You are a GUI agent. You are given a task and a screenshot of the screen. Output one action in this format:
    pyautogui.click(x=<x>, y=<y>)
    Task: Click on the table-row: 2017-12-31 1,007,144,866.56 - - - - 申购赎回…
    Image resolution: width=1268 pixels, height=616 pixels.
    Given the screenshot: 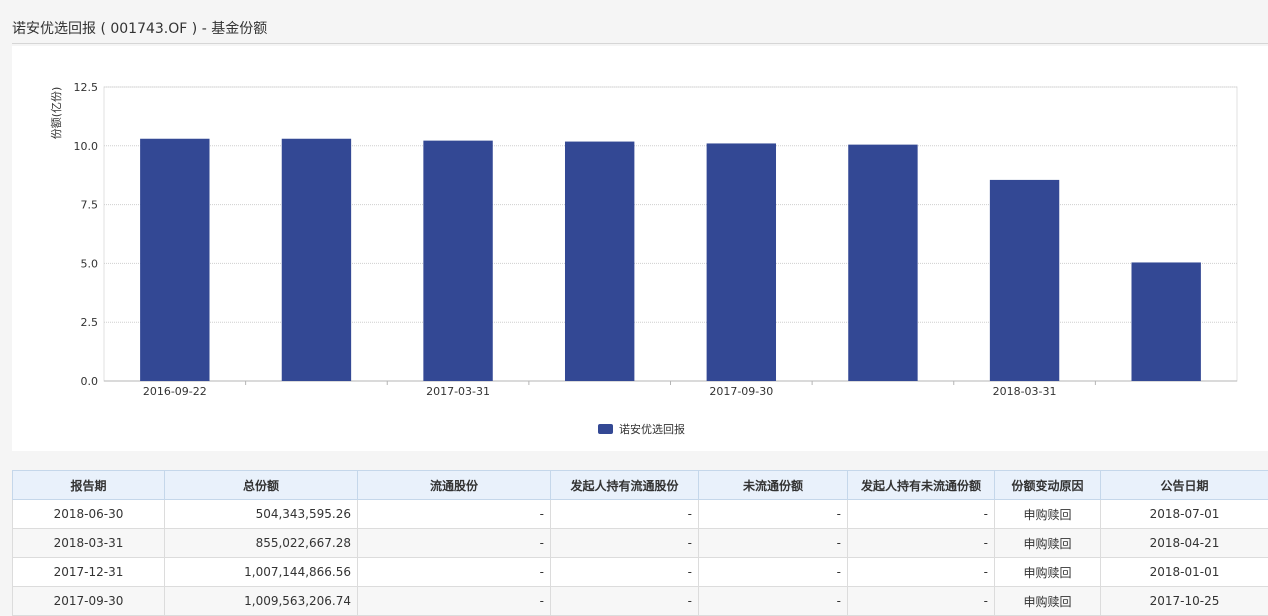 What is the action you would take?
    pyautogui.click(x=640, y=572)
    